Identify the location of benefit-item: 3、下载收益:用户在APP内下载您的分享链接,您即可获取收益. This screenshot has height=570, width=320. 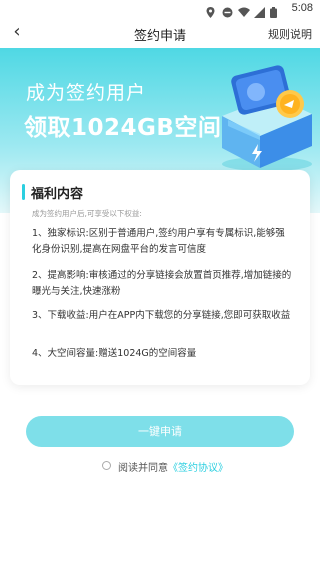
(161, 315).